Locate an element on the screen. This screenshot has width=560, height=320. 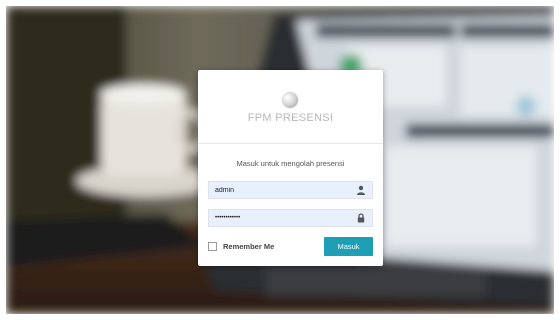
remember-me: Remember Me is located at coordinates (241, 246).